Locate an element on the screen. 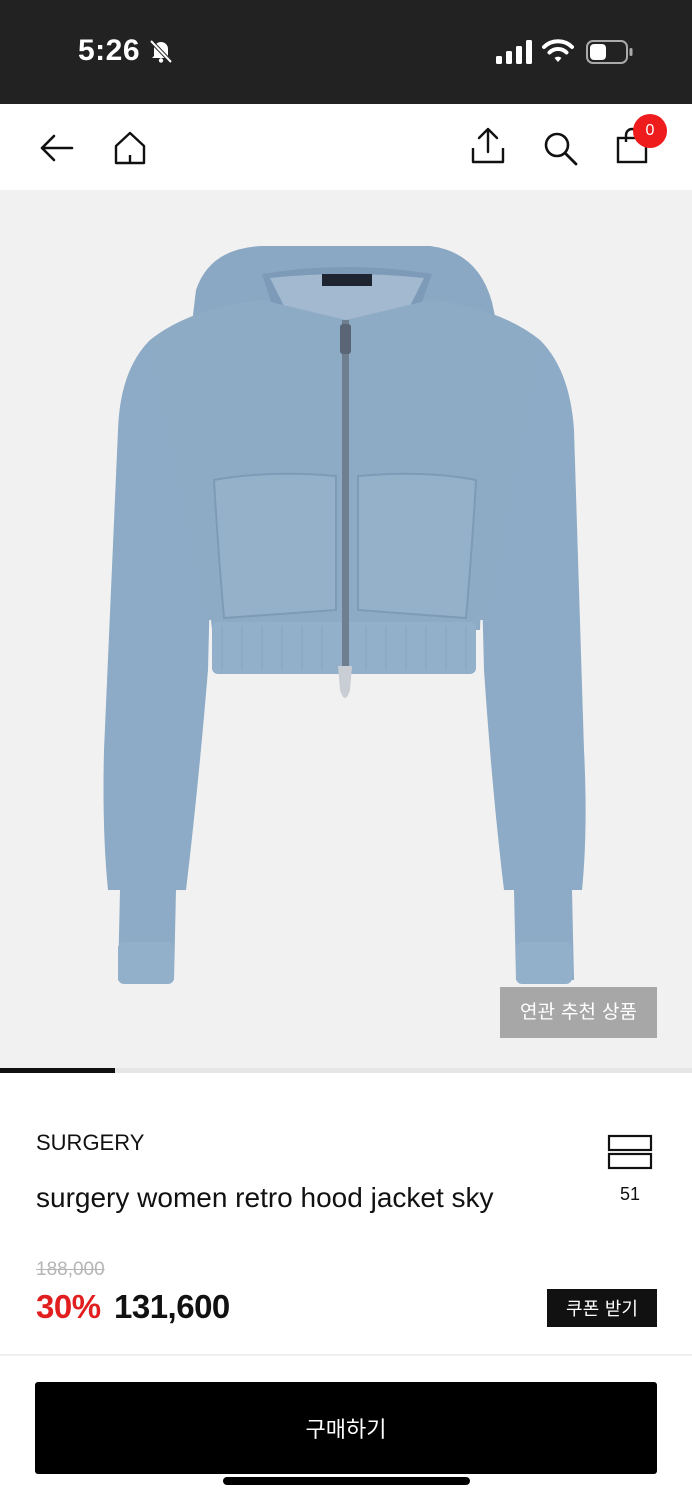 This screenshot has width=692, height=1500. related-products-button: 연관 추천 상품 is located at coordinates (578, 1012).